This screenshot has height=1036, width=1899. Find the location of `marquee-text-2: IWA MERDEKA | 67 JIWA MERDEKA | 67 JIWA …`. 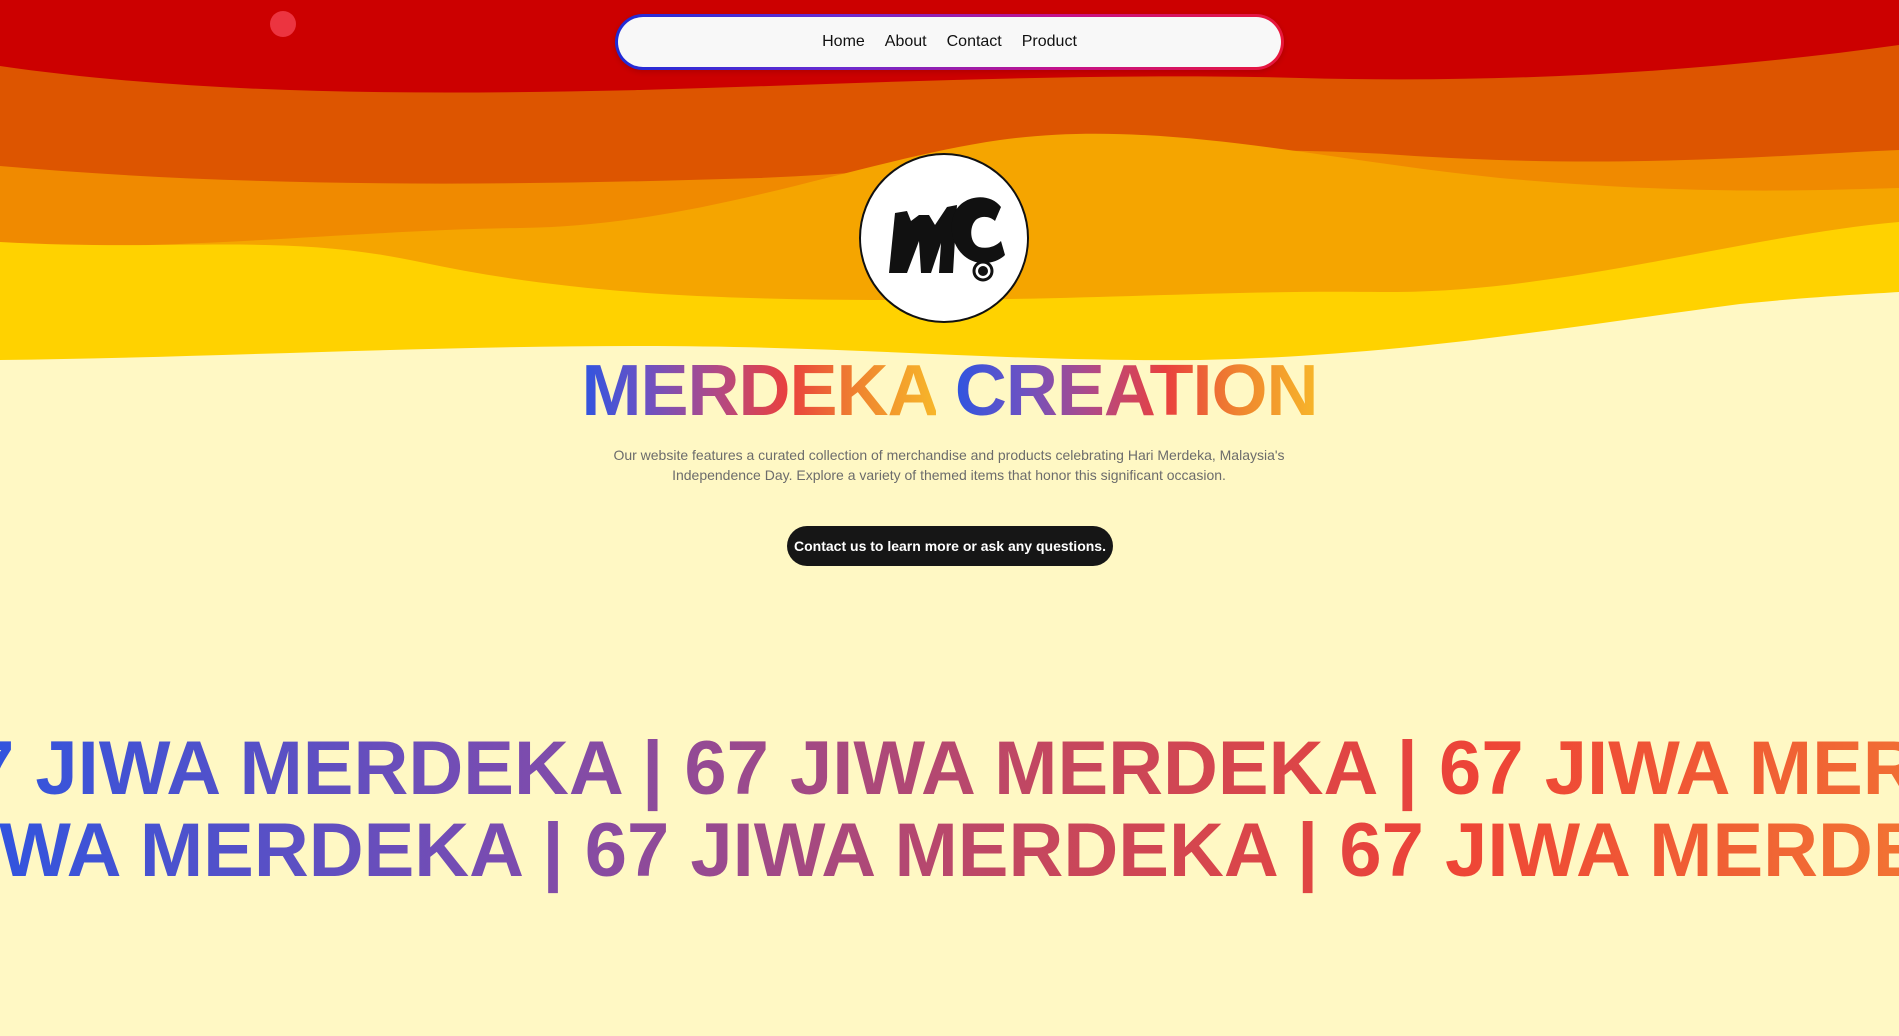

marquee-text-2: IWA MERDEKA | 67 JIWA MERDEKA | 67 JIWA … is located at coordinates (949, 851).